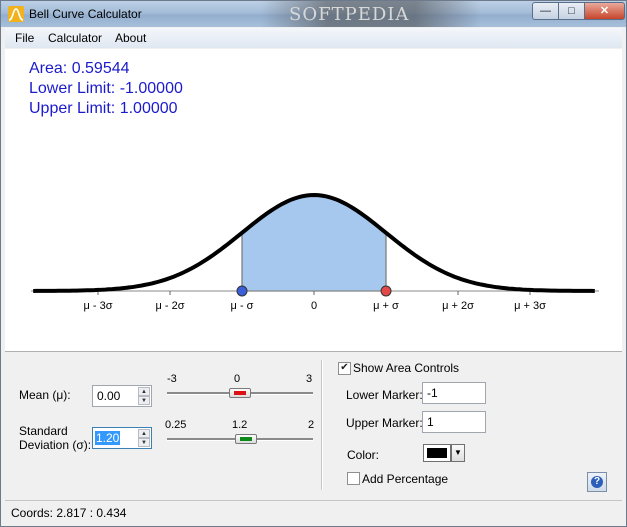 The height and width of the screenshot is (527, 627). I want to click on mean-slider-grip, so click(240, 393).